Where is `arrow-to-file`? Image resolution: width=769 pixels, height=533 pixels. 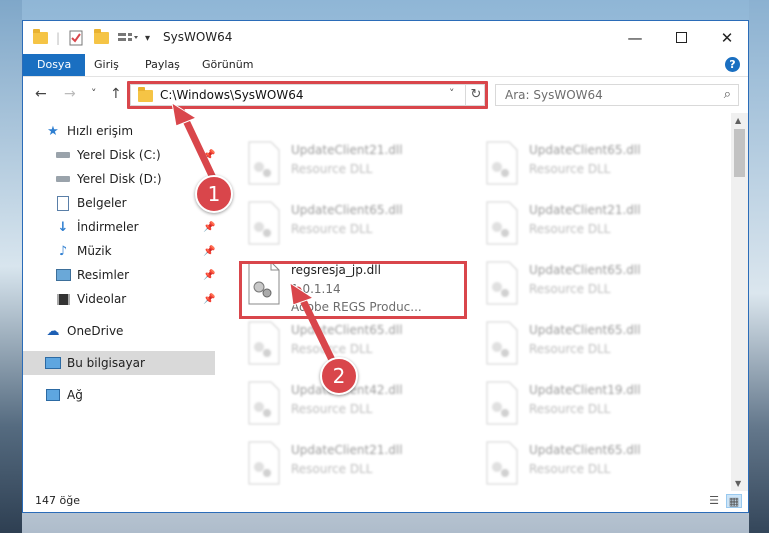 arrow-to-file is located at coordinates (312, 322).